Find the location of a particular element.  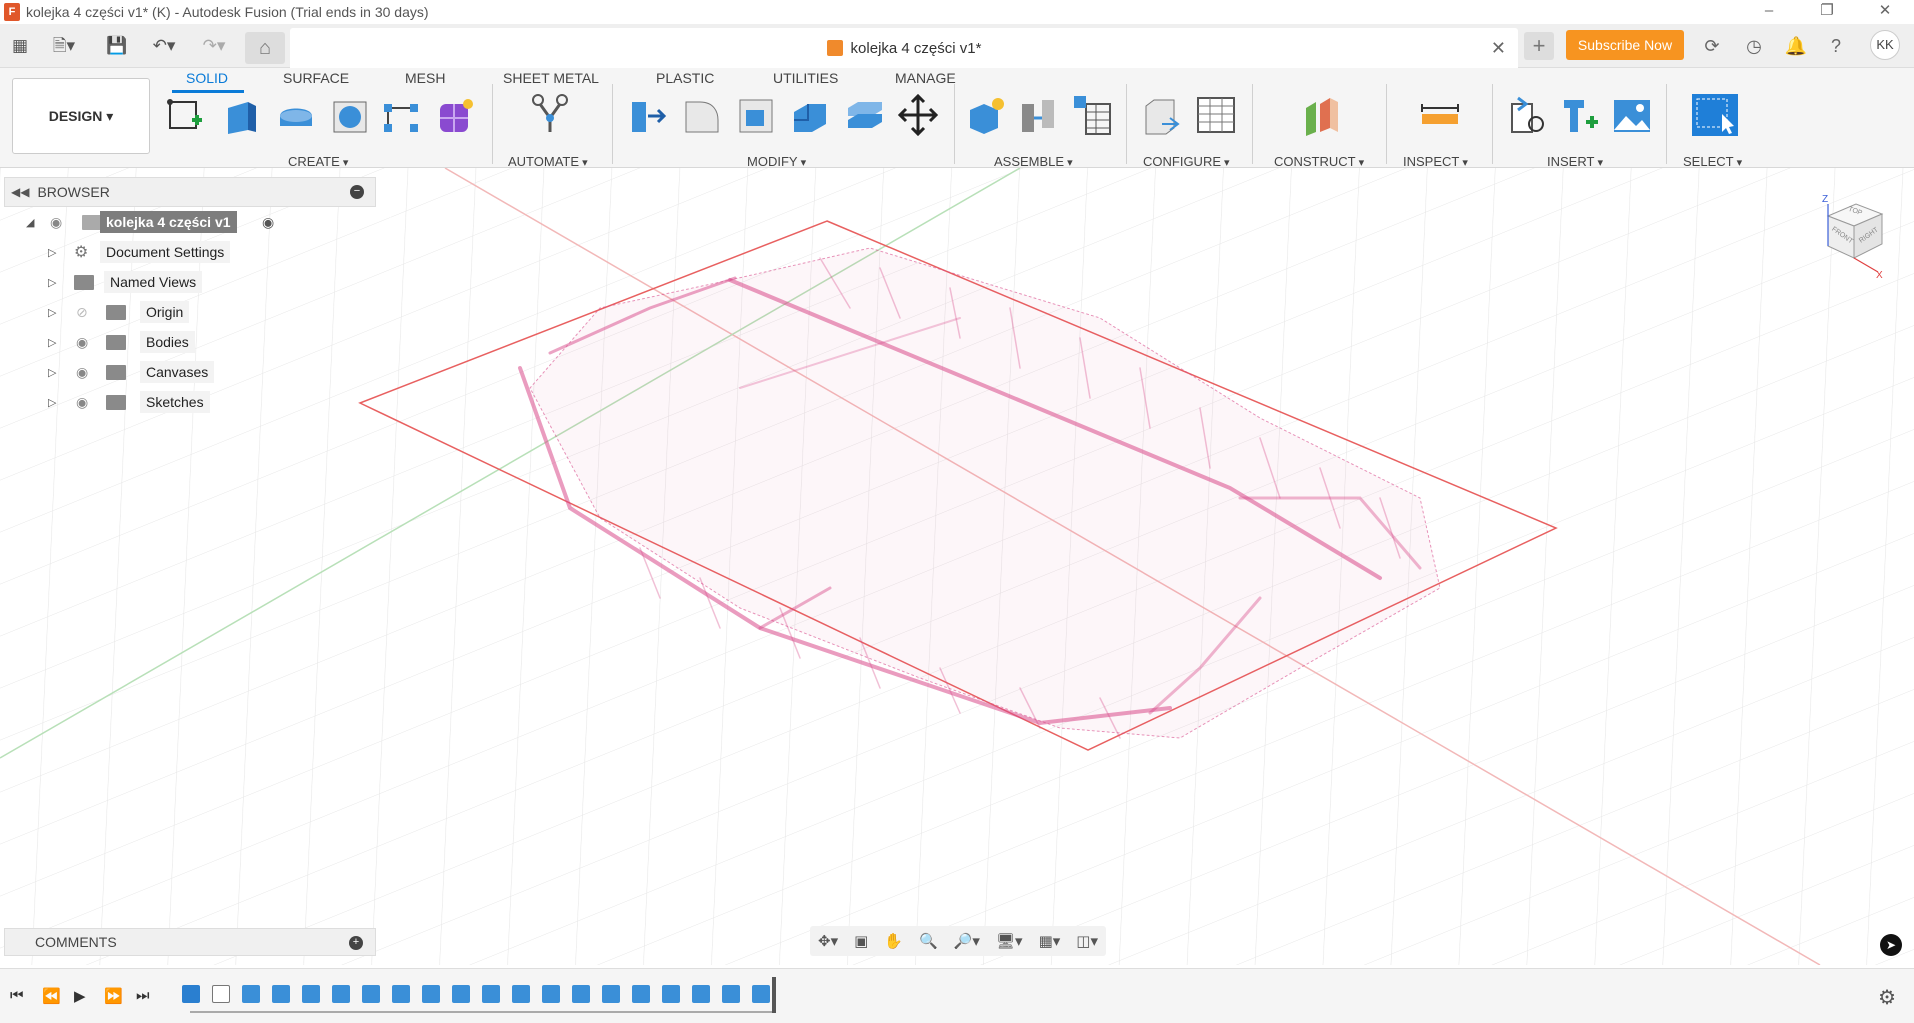

pattern-icon is located at coordinates (402, 115).